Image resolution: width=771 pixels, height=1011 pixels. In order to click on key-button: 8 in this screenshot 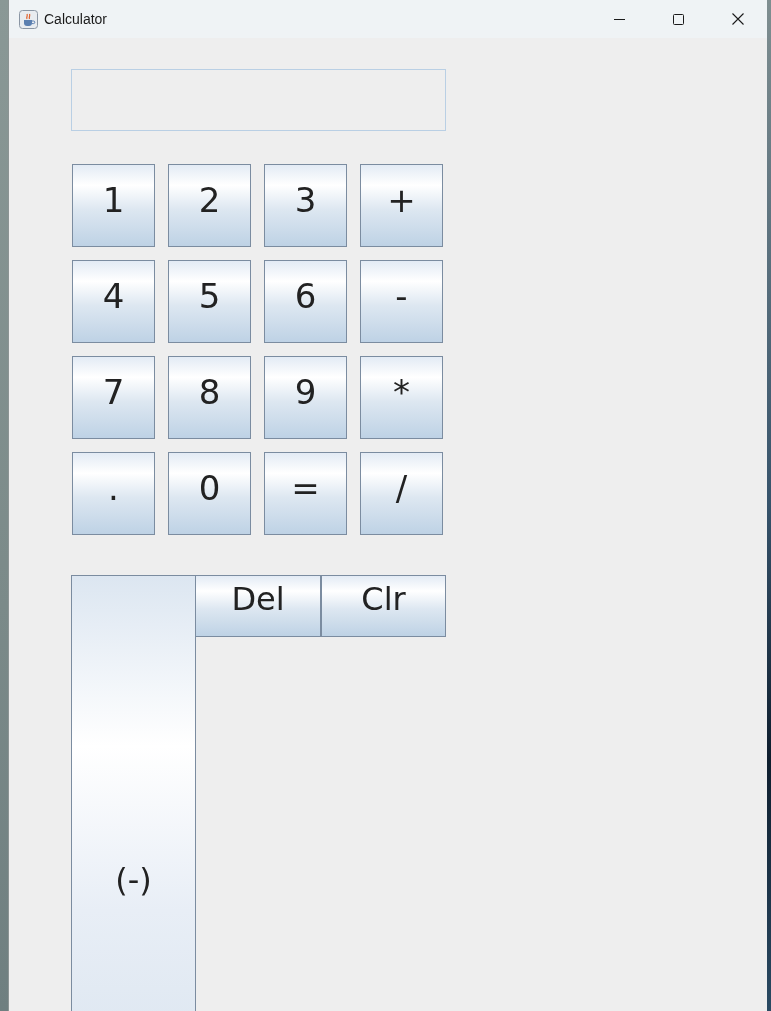, I will do `click(209, 397)`.